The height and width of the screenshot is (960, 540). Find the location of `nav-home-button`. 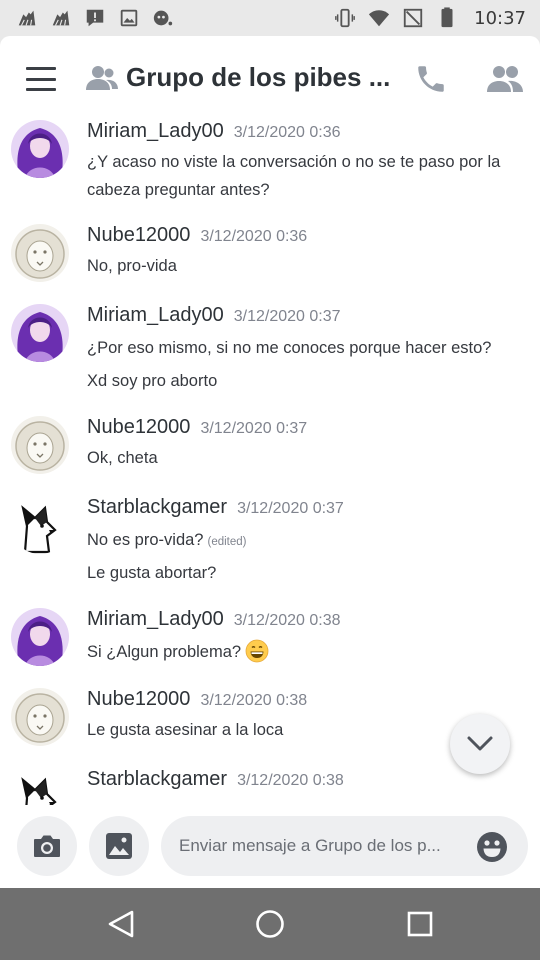

nav-home-button is located at coordinates (270, 924).